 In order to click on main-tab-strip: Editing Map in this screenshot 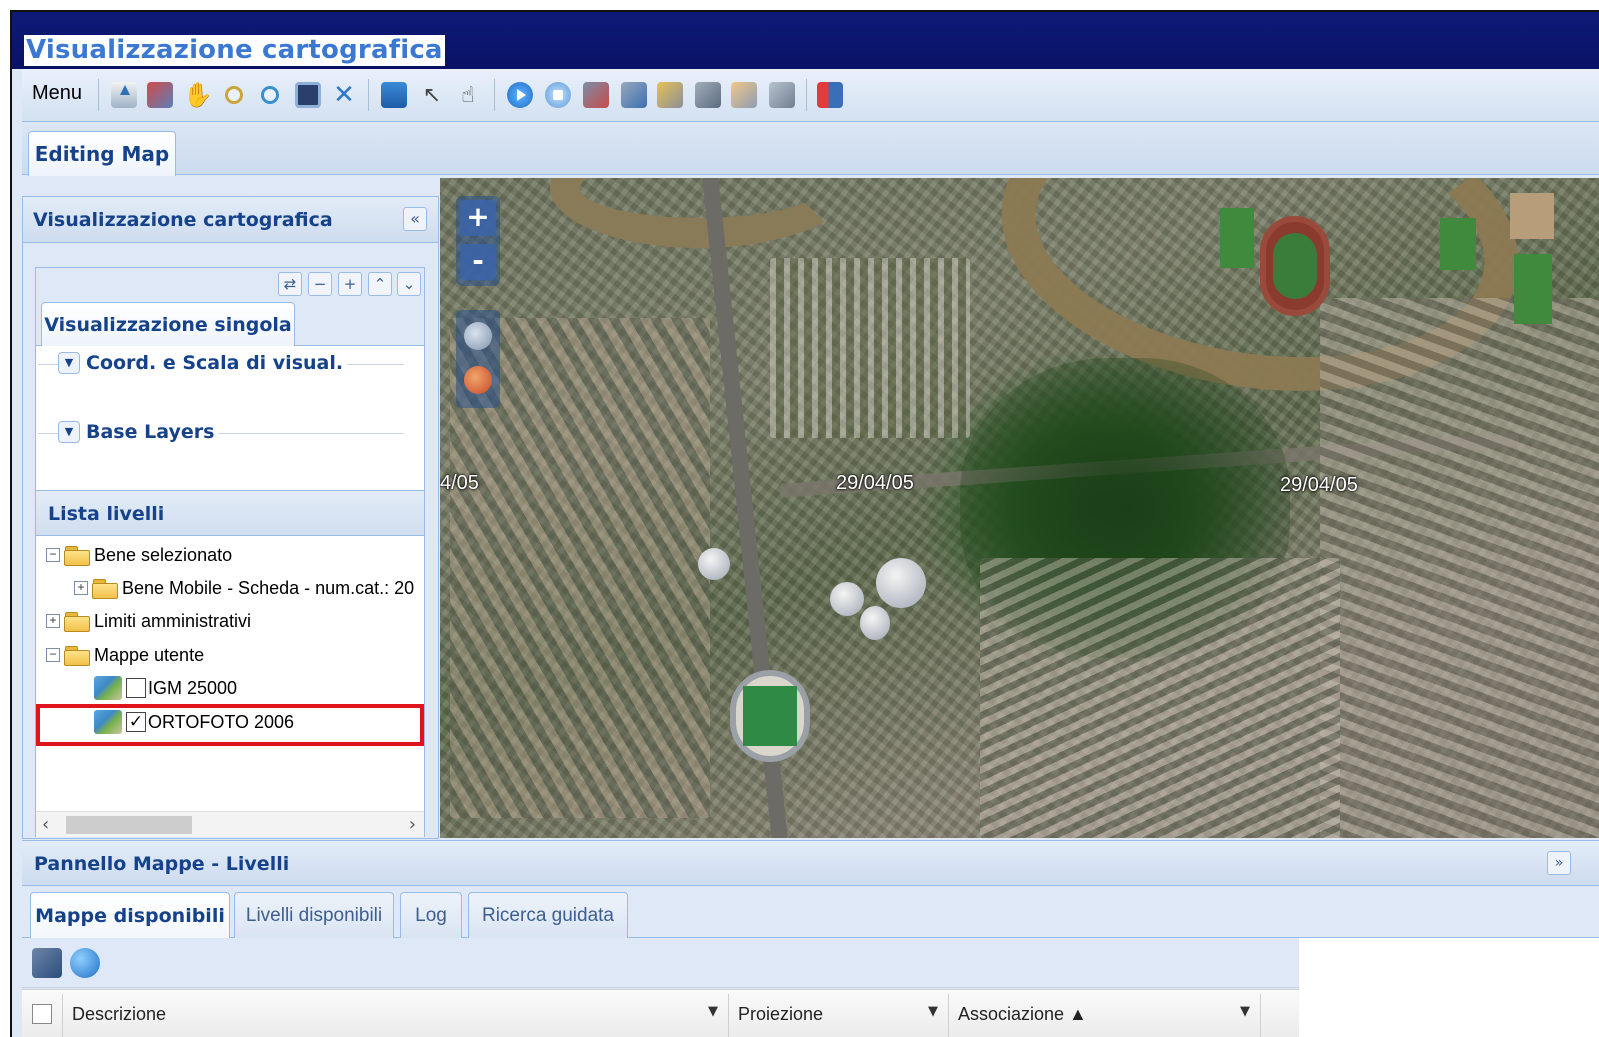, I will do `click(810, 149)`.